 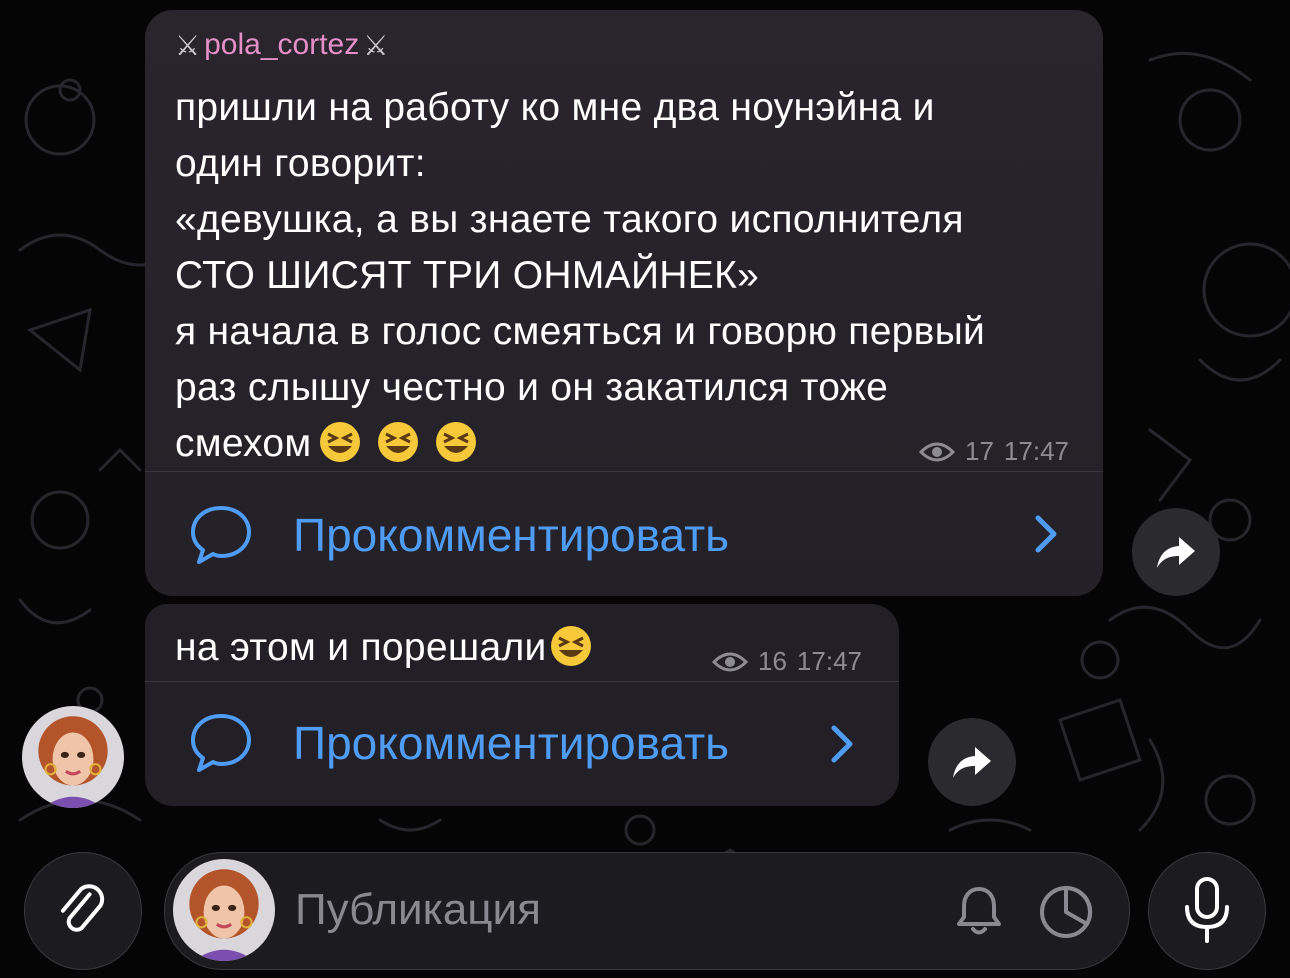 I want to click on voice-record-button, so click(x=1207, y=911).